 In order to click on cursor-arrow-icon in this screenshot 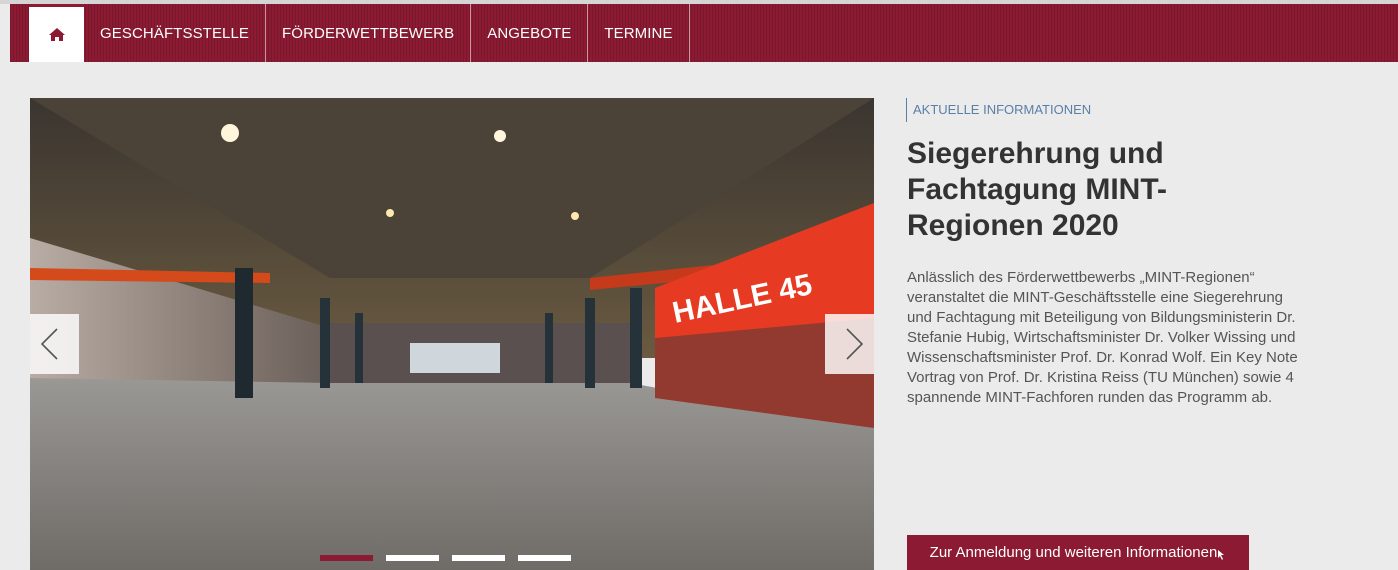, I will do `click(1221, 555)`.